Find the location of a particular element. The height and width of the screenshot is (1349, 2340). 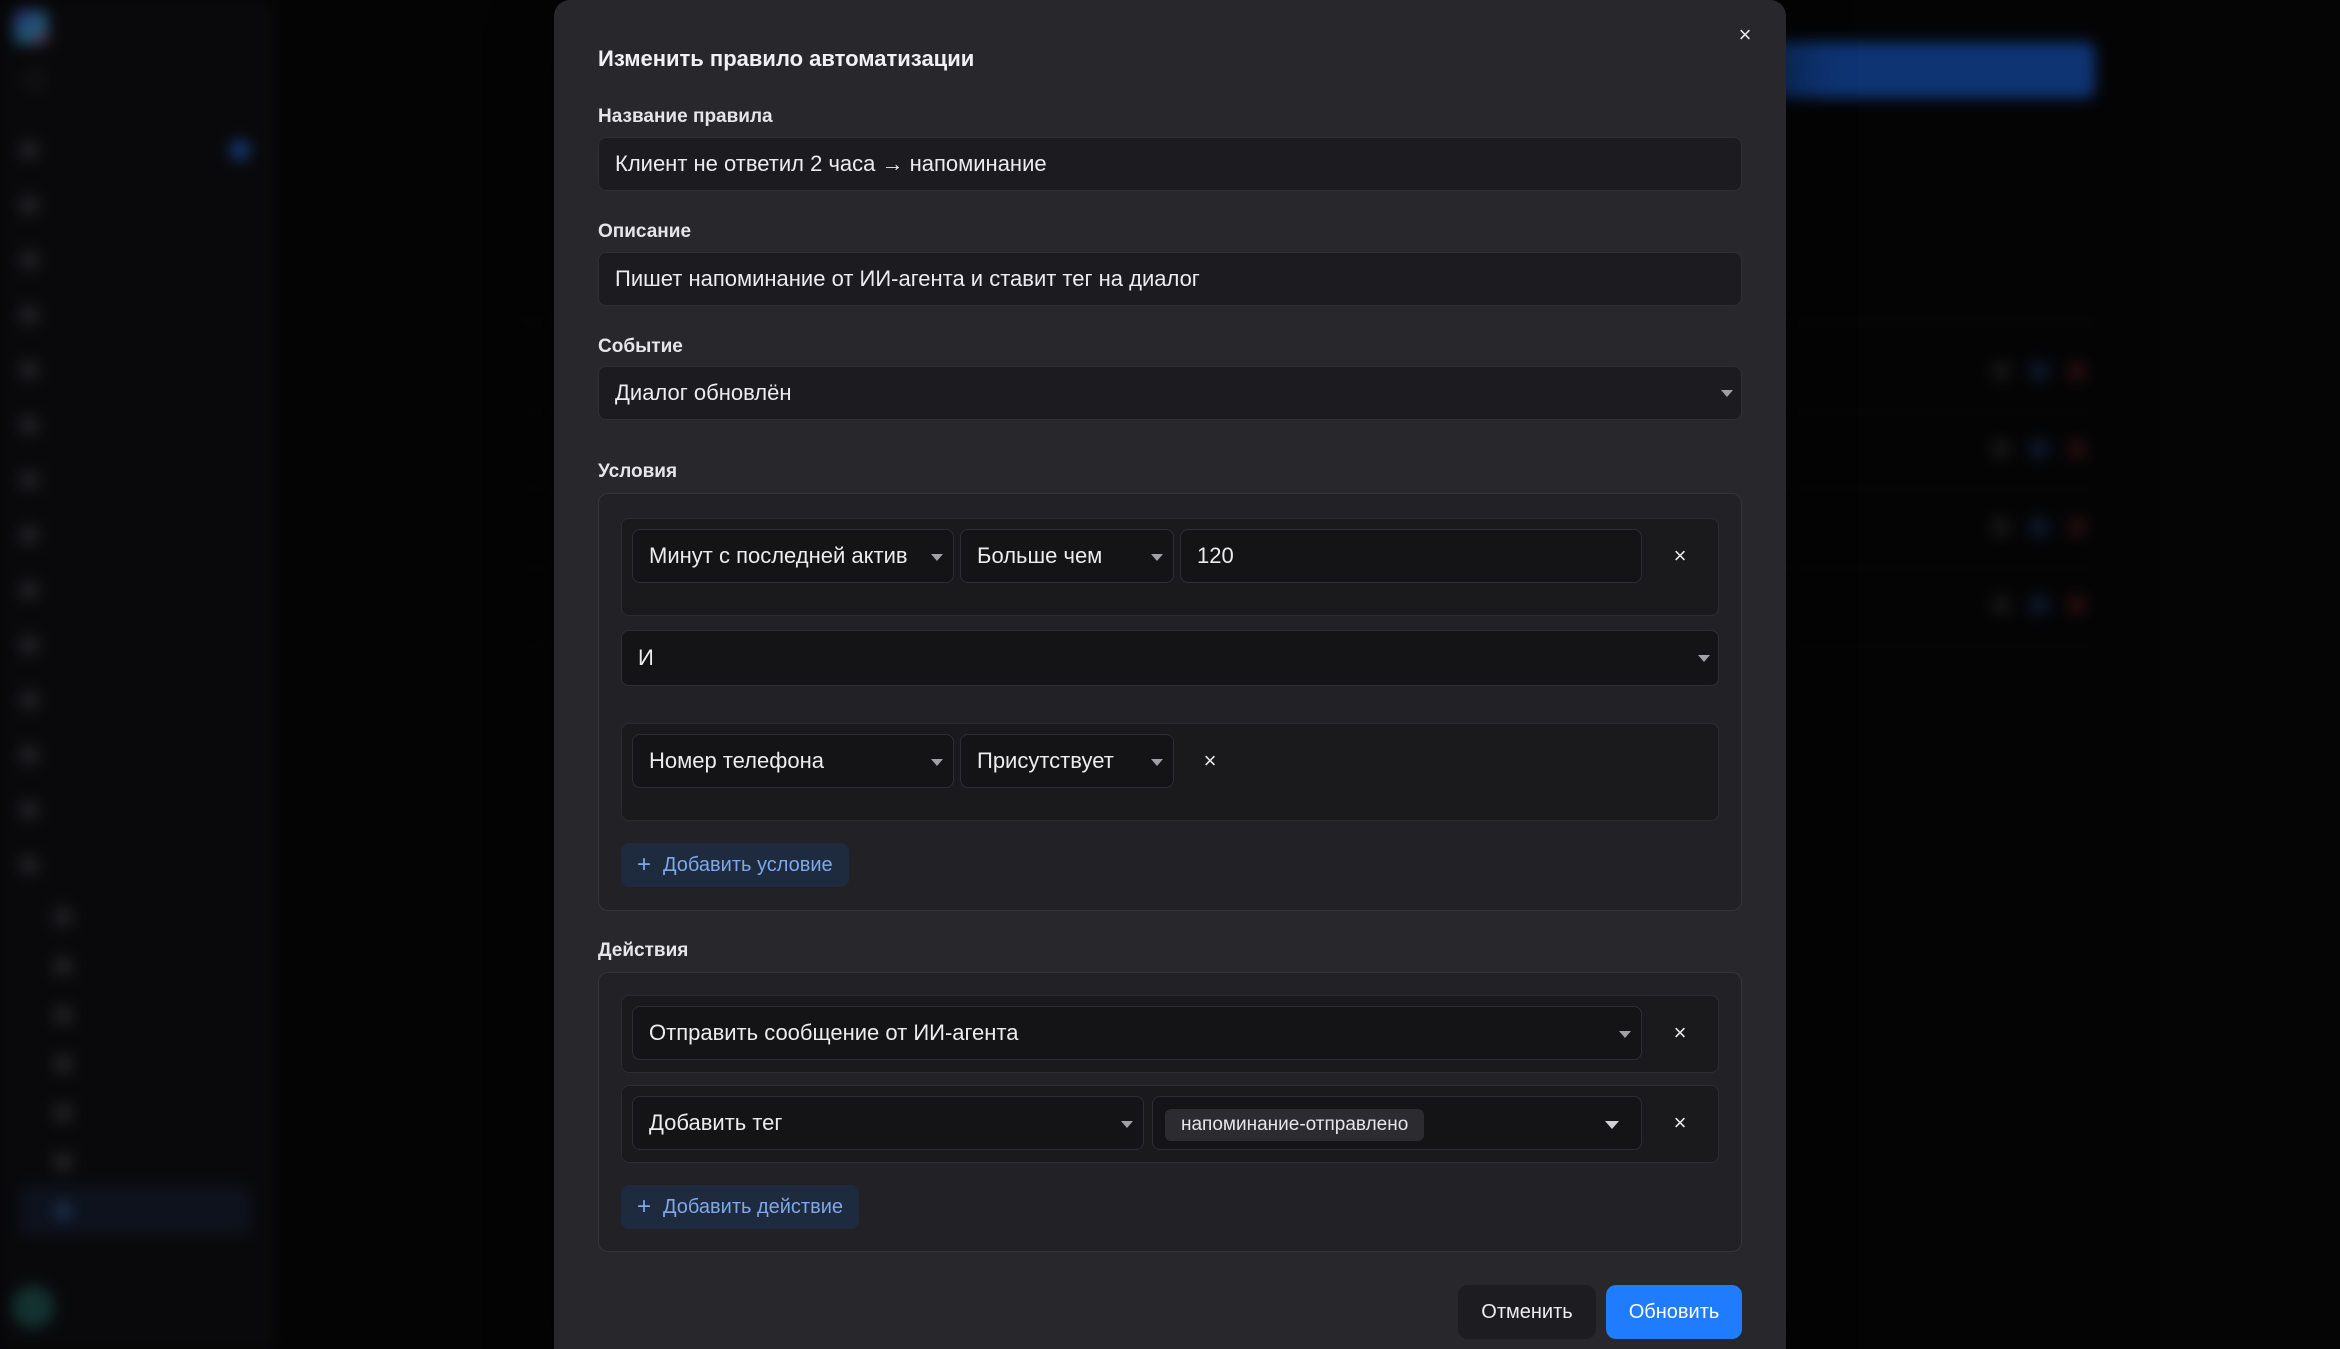

condition-value-input: 120 is located at coordinates (1411, 556).